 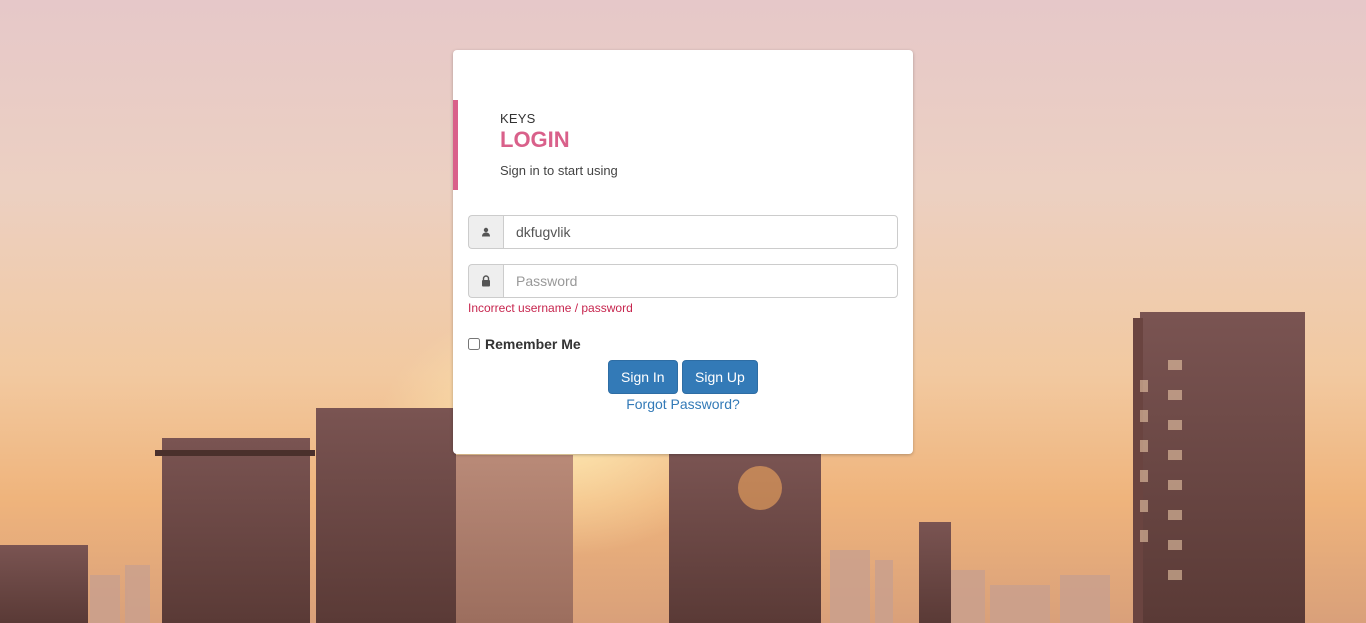 What do you see at coordinates (720, 377) in the screenshot?
I see `sign-up-button: Sign Up` at bounding box center [720, 377].